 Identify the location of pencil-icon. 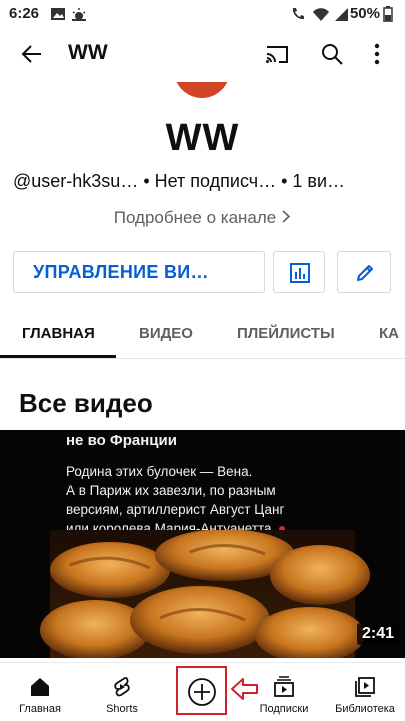
(365, 273).